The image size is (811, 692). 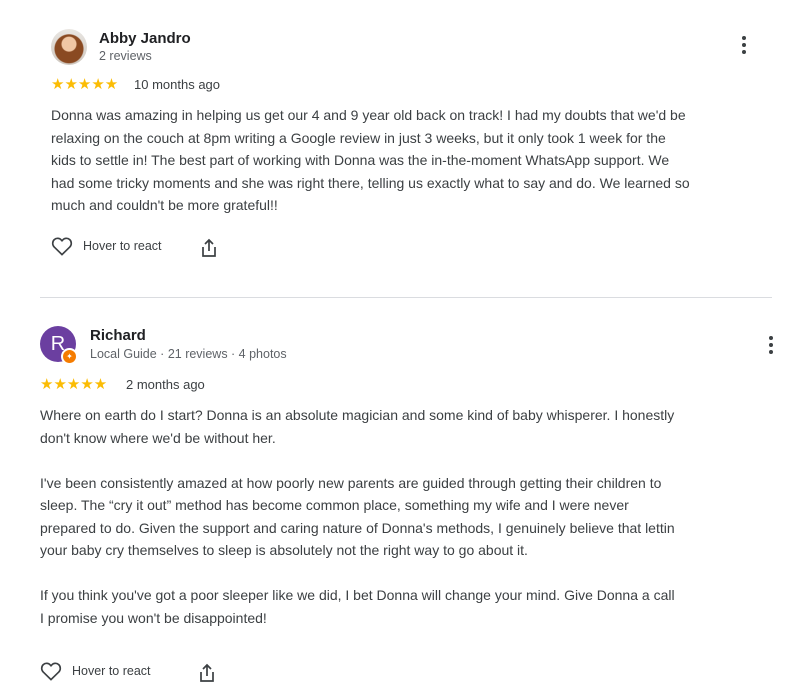 What do you see at coordinates (125, 56) in the screenshot?
I see `reviewer-meta: 2 reviews` at bounding box center [125, 56].